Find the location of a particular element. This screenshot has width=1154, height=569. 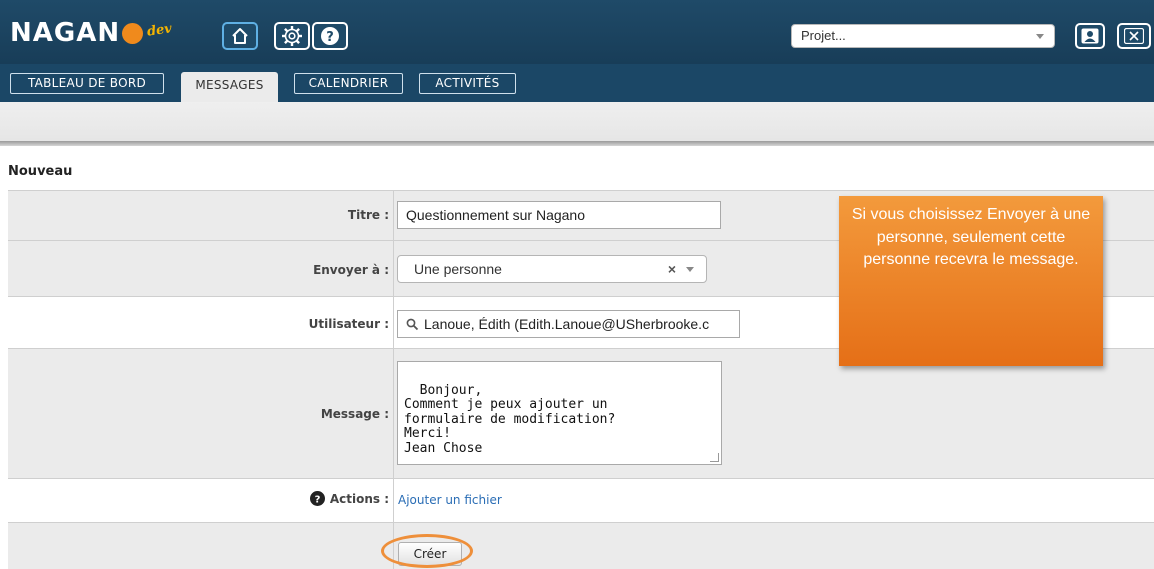

question-icon: ? is located at coordinates (330, 36).